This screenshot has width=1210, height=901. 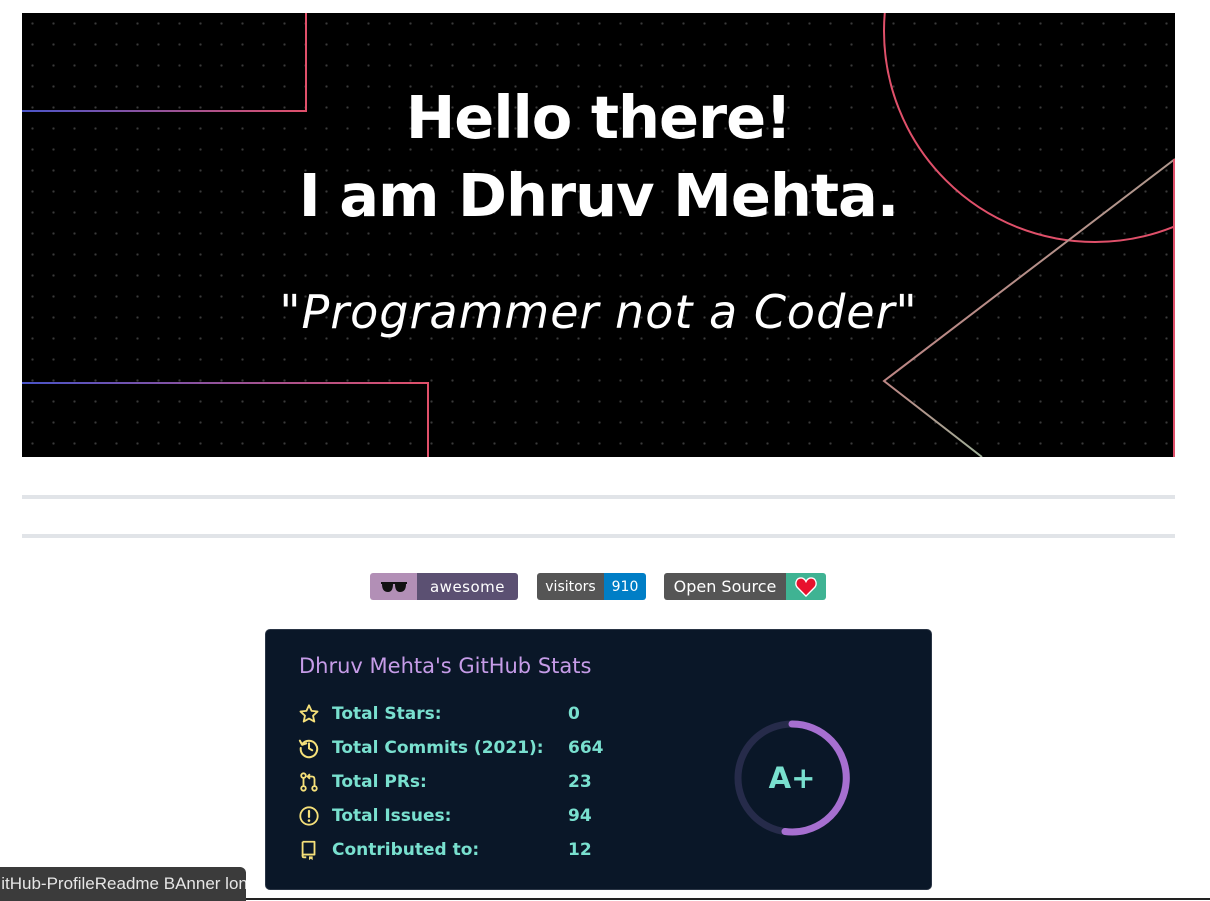 I want to click on open-source-label: Open Source, so click(x=725, y=586).